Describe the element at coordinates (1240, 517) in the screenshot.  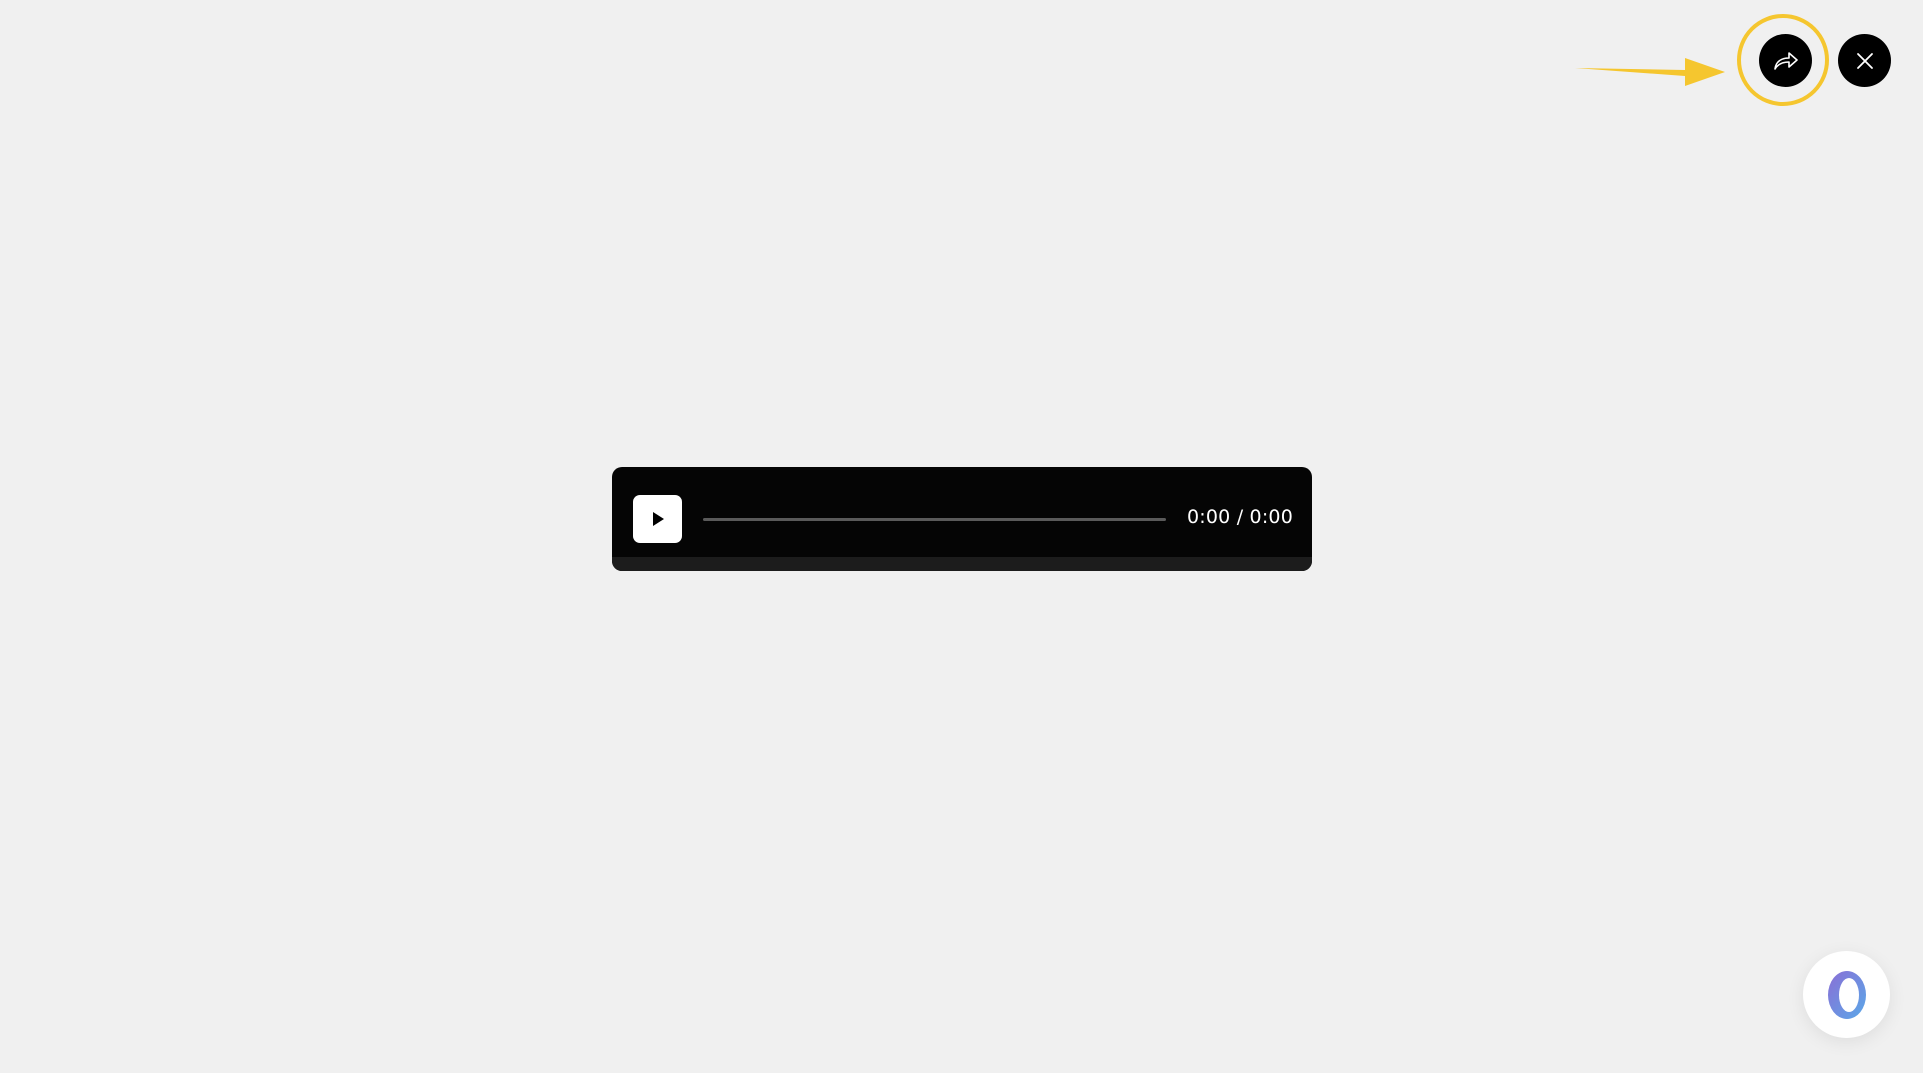
I see `time-display: 0:00 / 0:00` at that location.